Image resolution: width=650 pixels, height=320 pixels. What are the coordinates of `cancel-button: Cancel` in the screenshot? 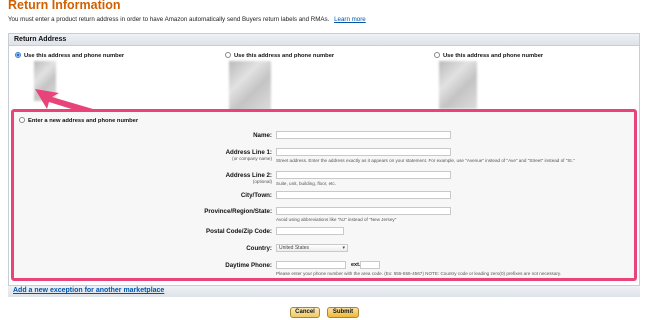 It's located at (305, 312).